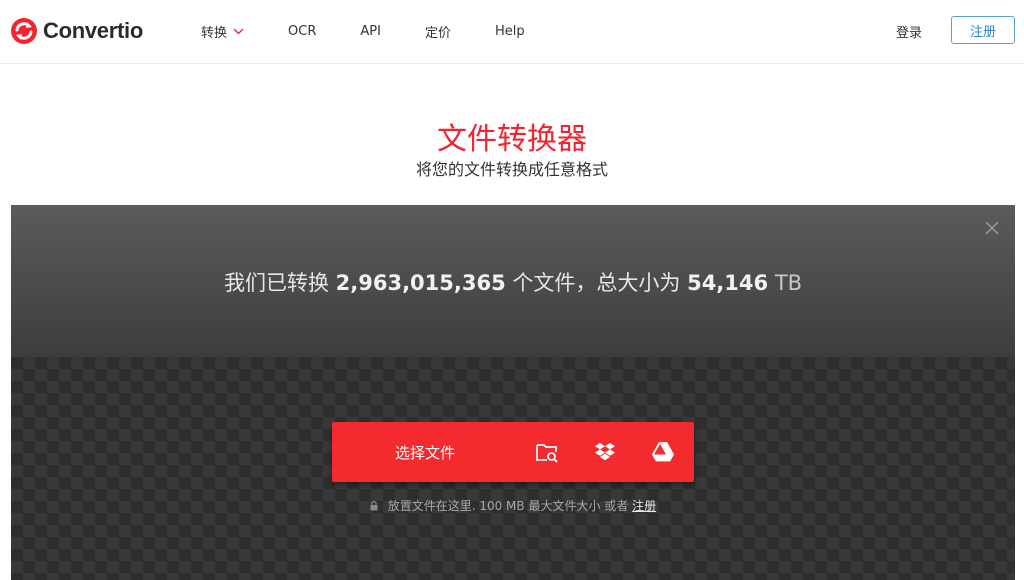 This screenshot has width=1024, height=580. What do you see at coordinates (214, 33) in the screenshot?
I see `nav-convert-label: 转换` at bounding box center [214, 33].